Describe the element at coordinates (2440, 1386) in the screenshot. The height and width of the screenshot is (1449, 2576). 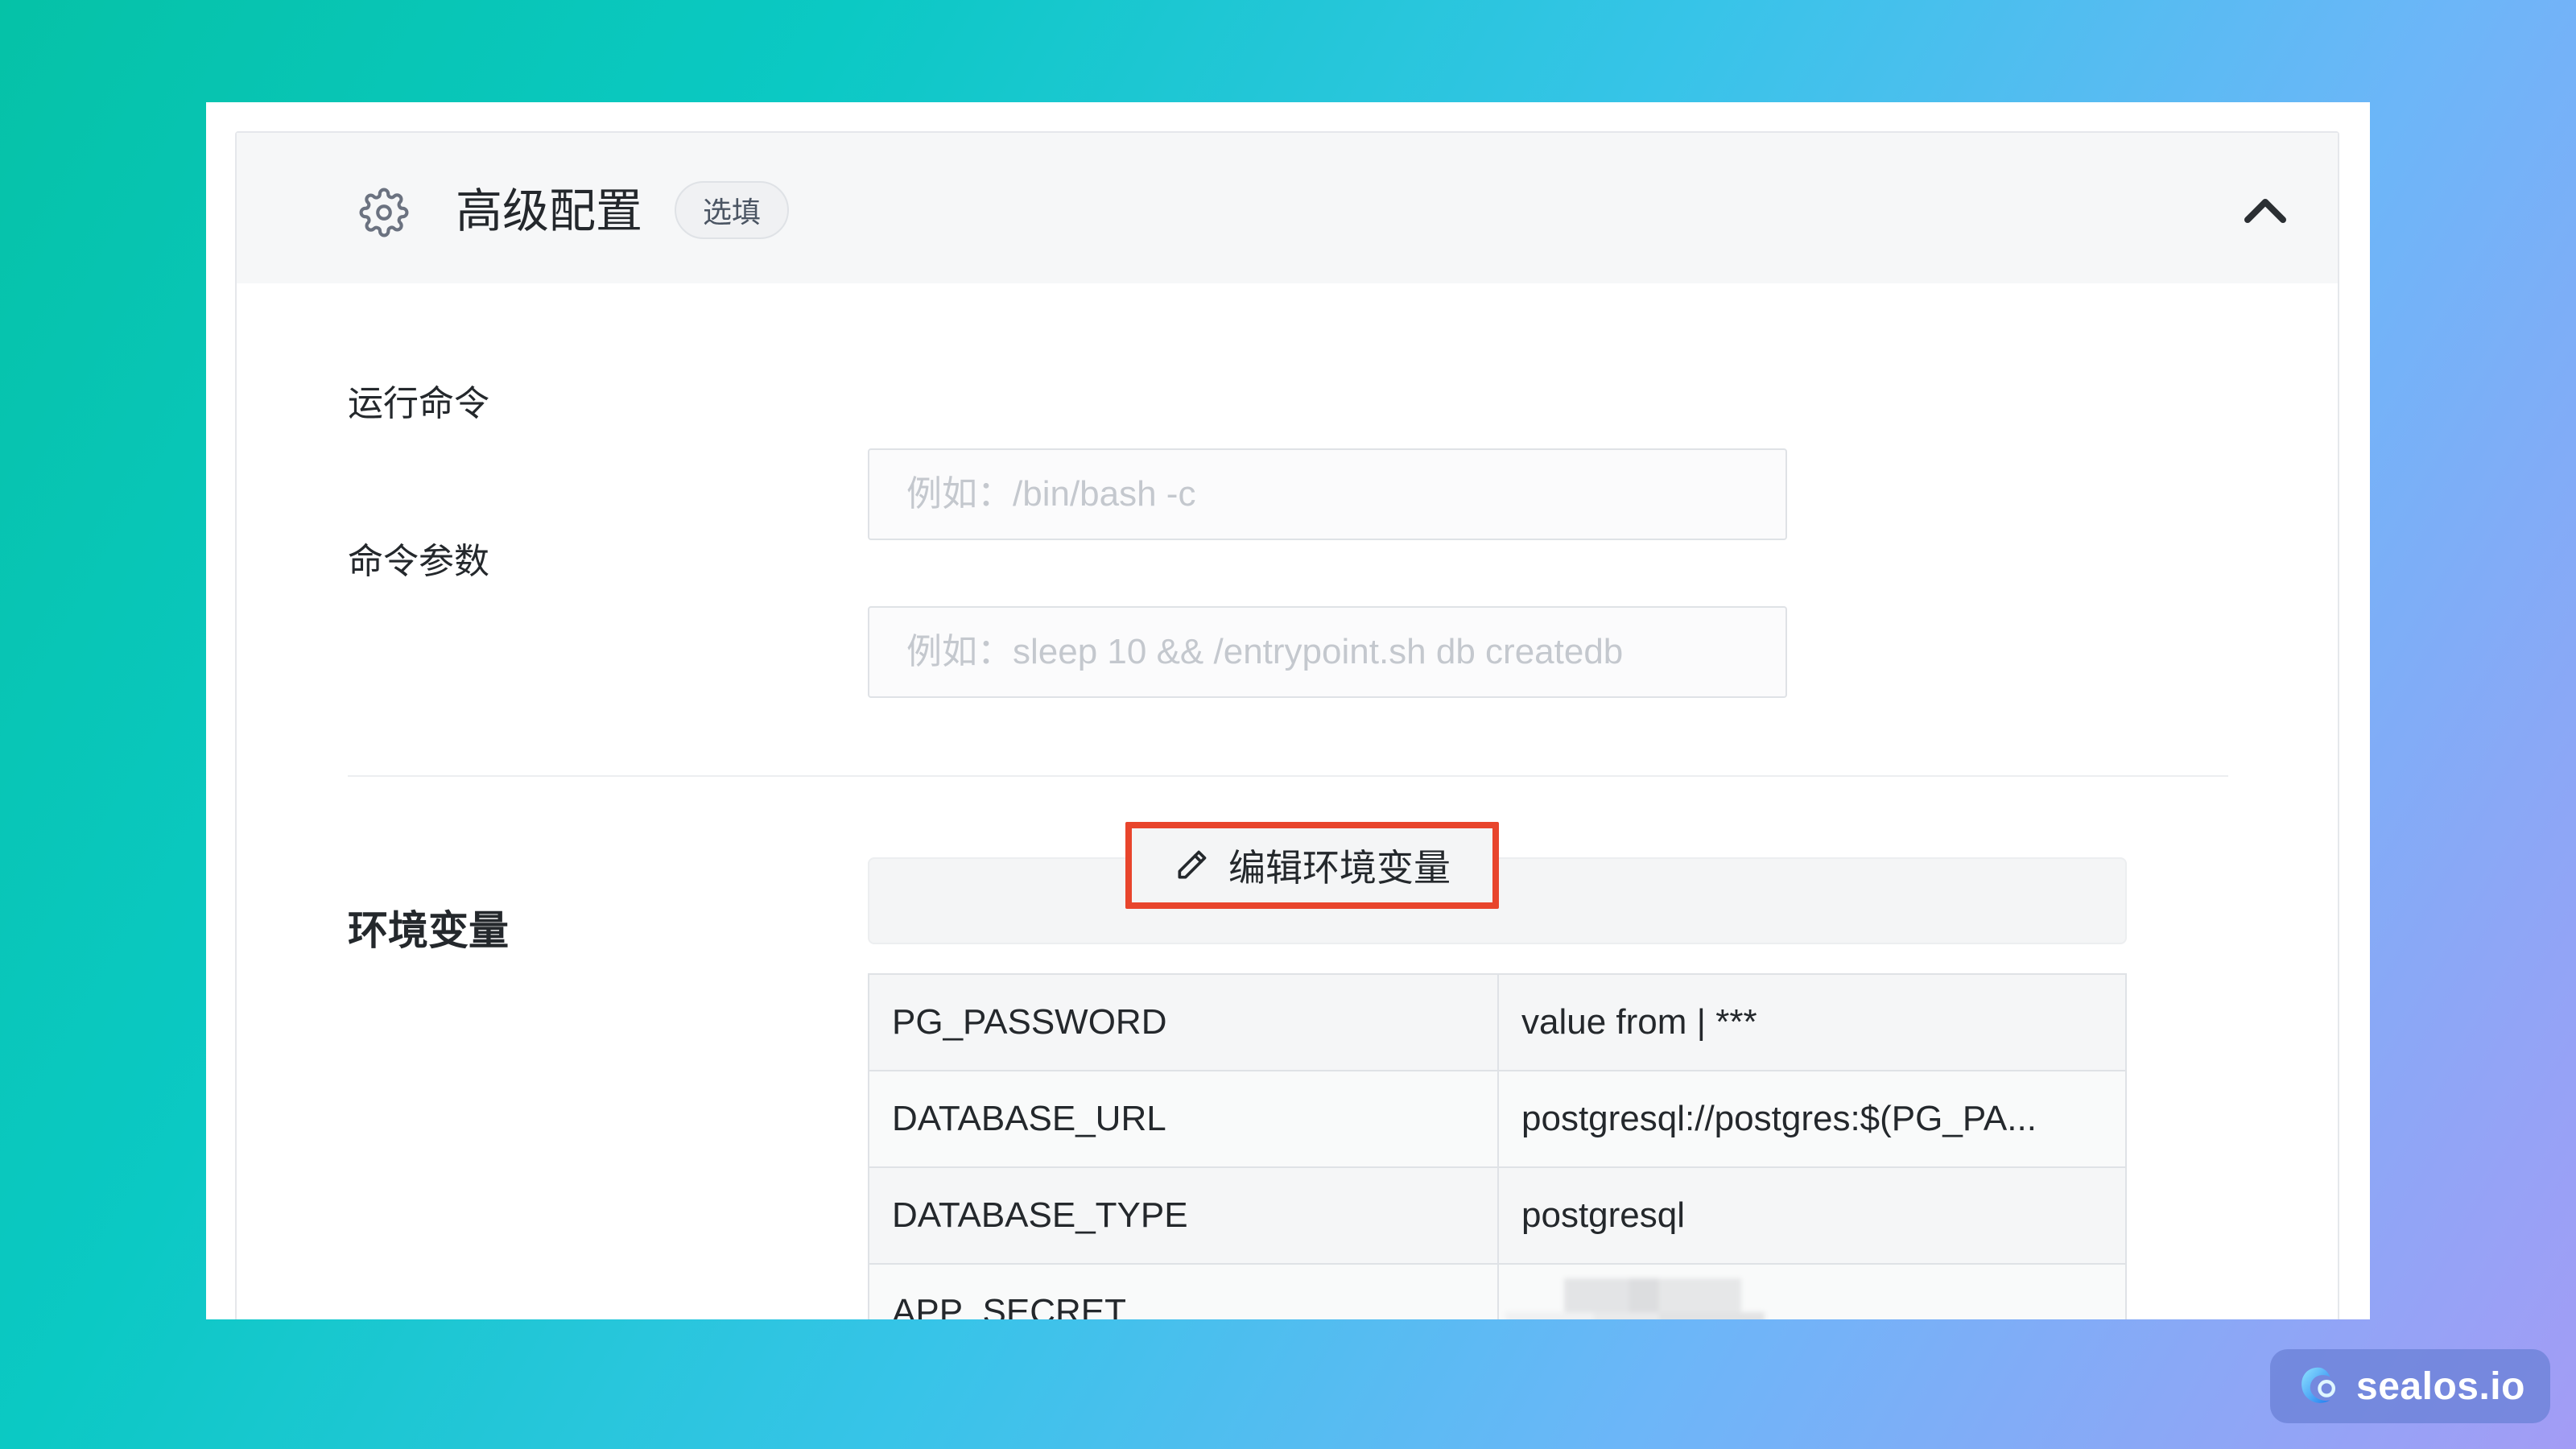
I see `brand-text: sealos.io` at that location.